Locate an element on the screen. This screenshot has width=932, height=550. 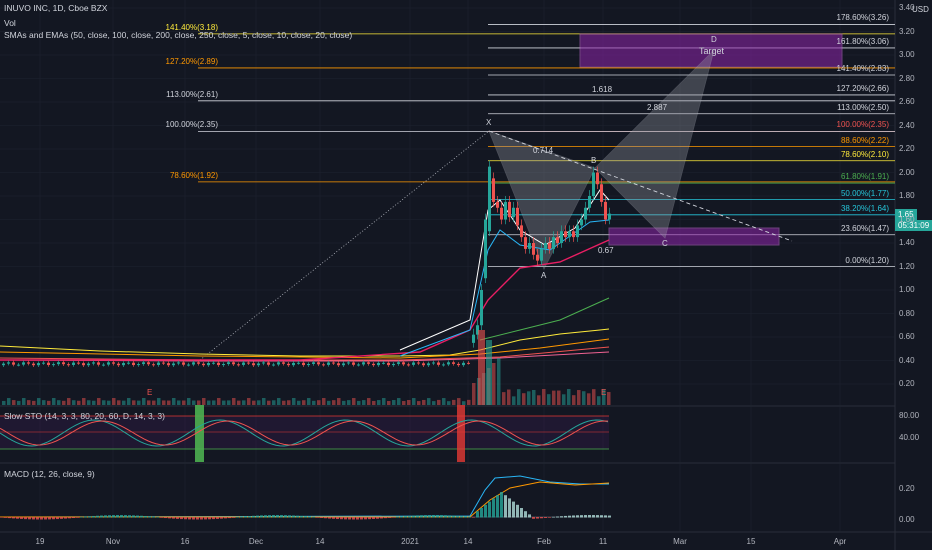
earnings-marker-2: E is located at coordinates (603, 393).